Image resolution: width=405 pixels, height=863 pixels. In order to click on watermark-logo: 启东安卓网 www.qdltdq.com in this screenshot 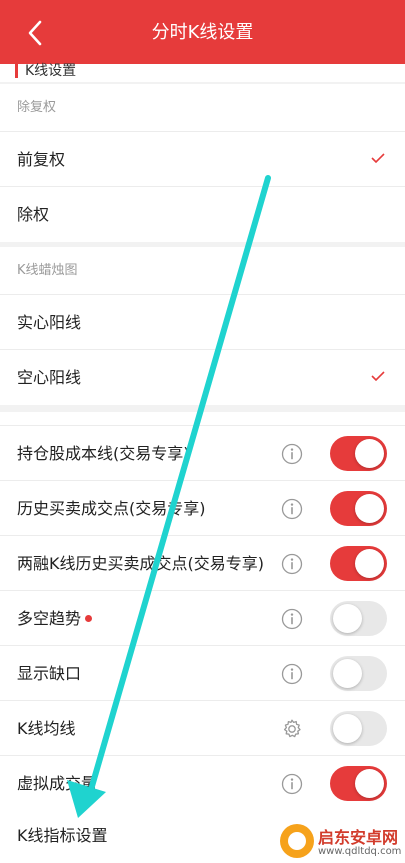, I will do `click(342, 842)`.